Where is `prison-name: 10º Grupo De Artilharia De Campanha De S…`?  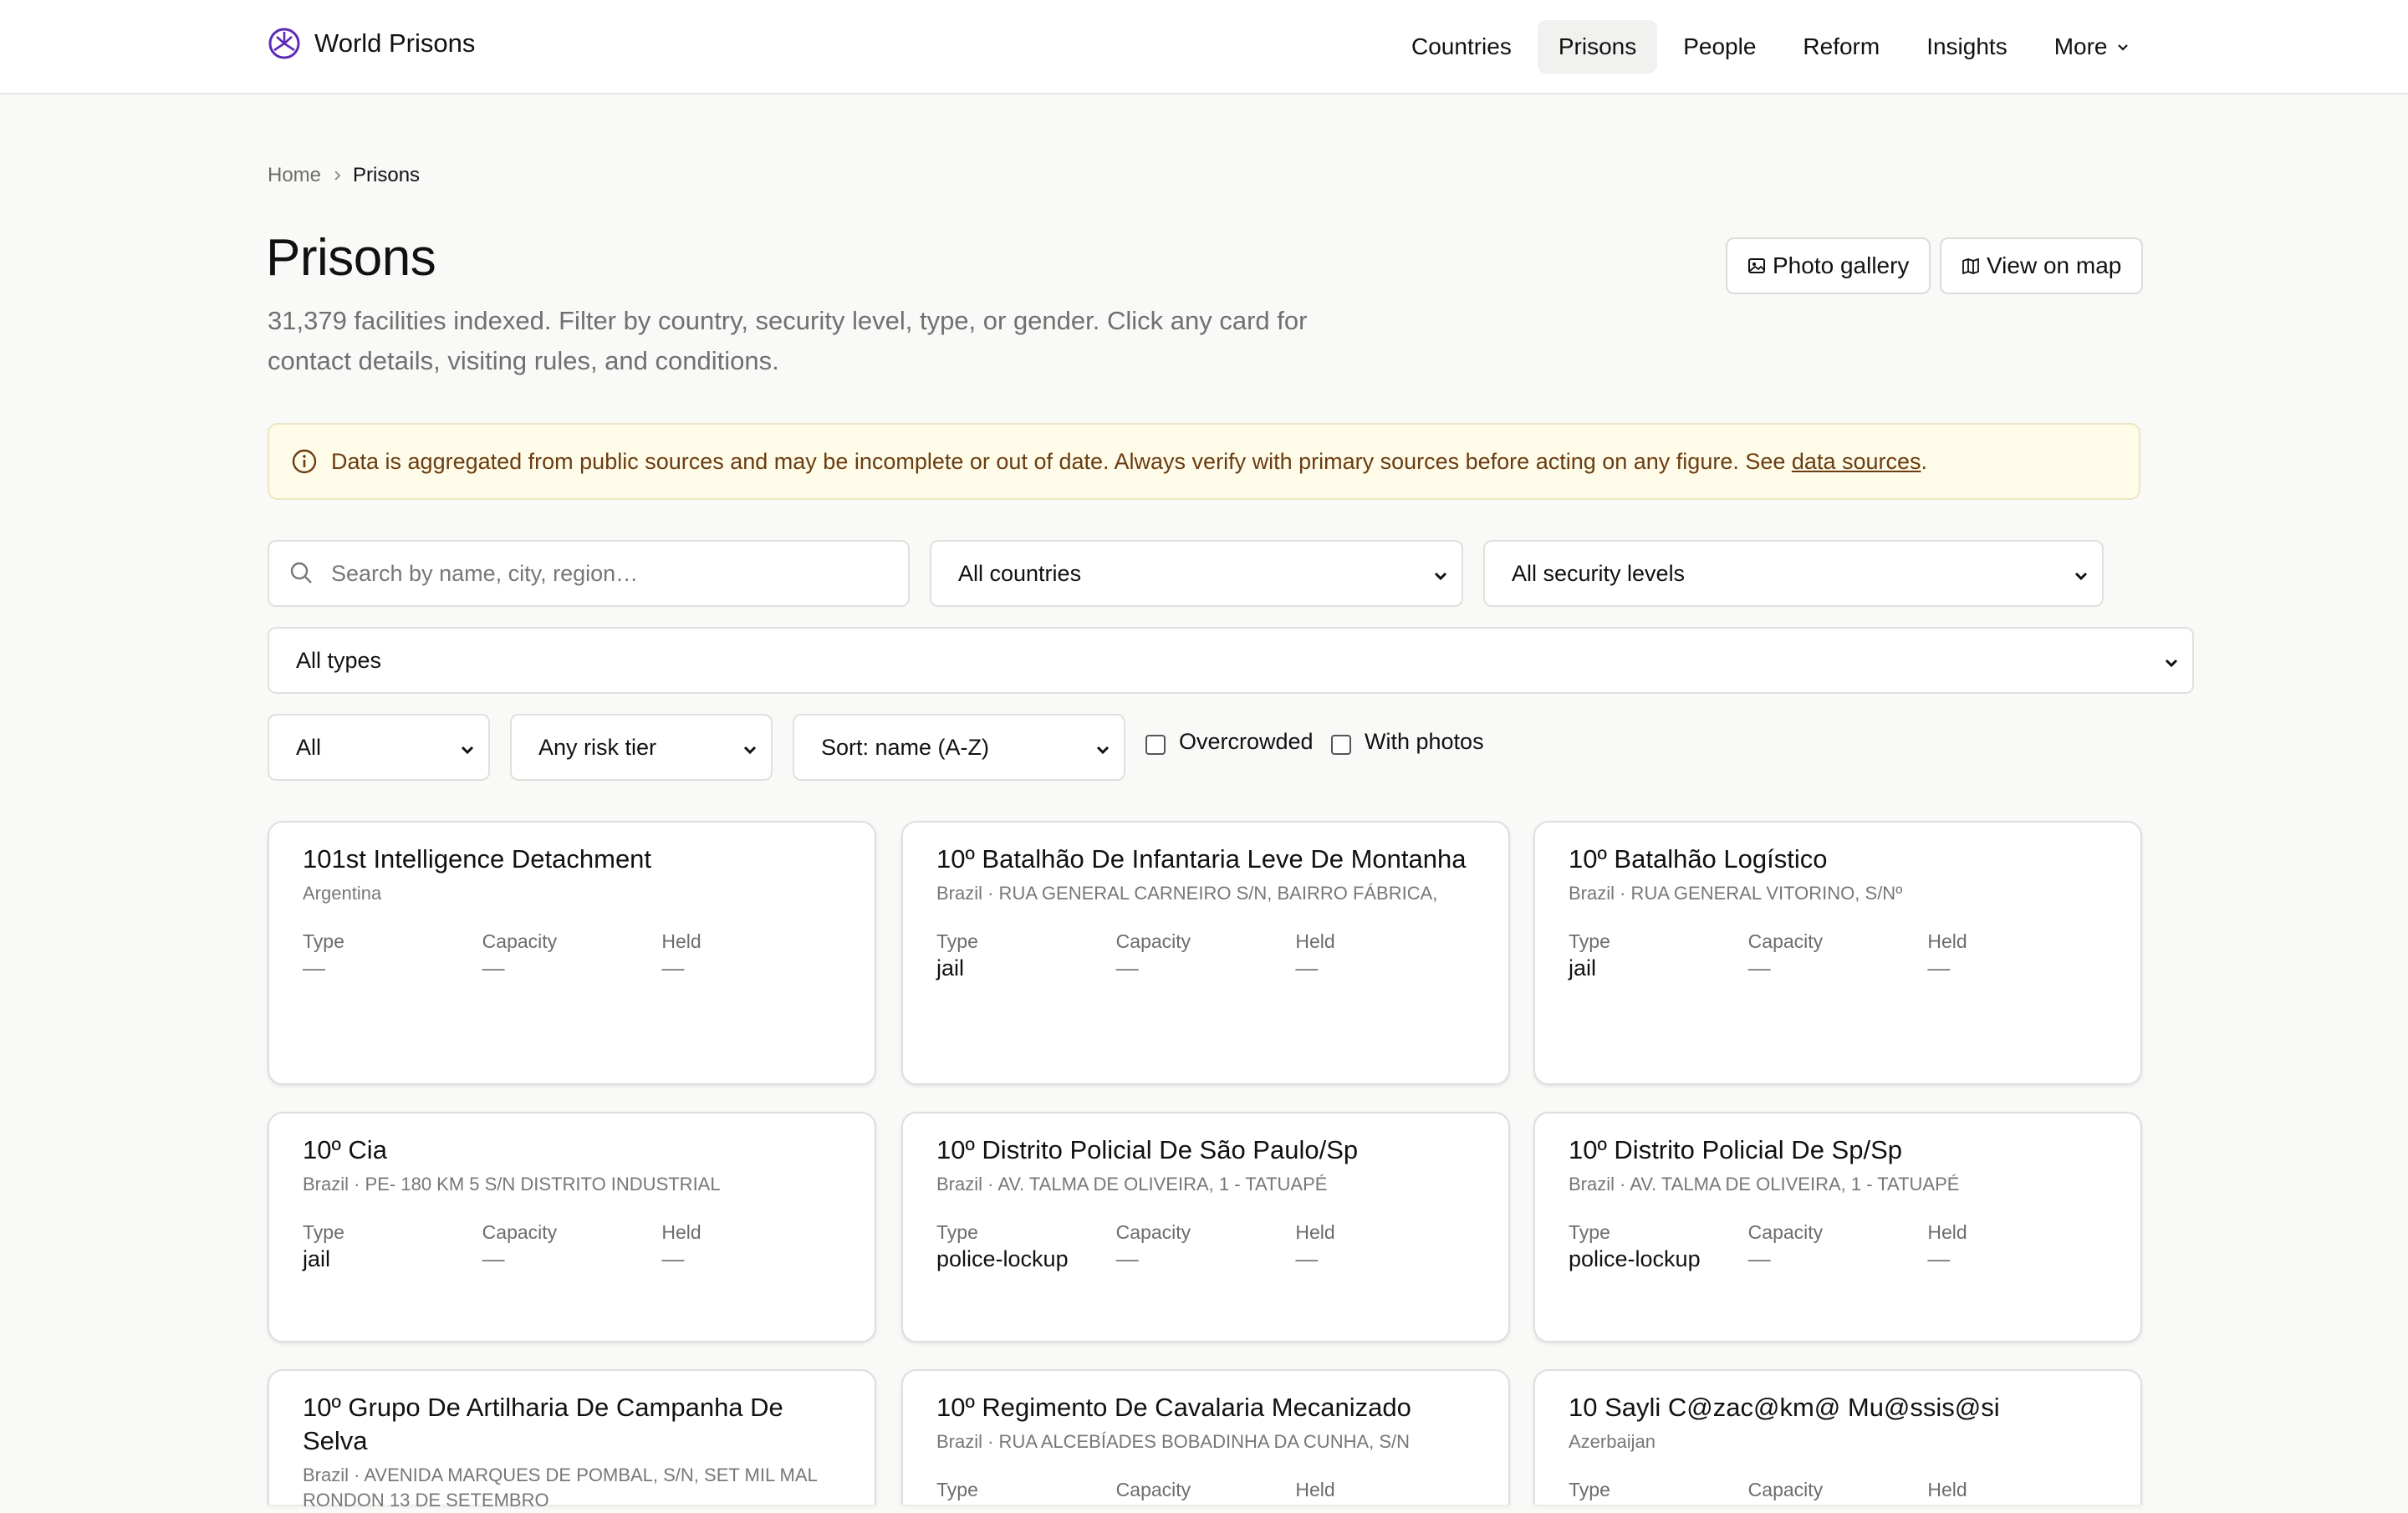 prison-name: 10º Grupo De Artilharia De Campanha De S… is located at coordinates (543, 1424).